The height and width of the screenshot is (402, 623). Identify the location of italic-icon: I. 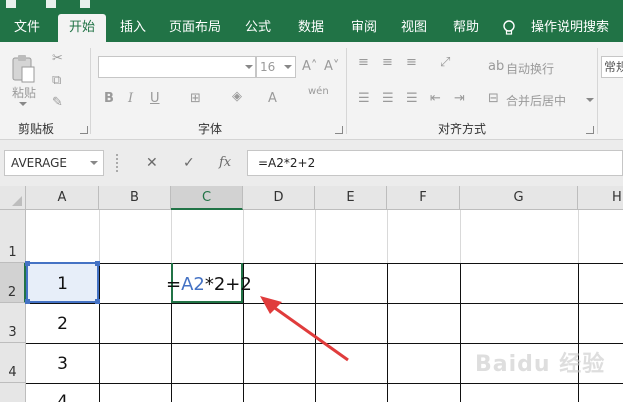
(130, 99).